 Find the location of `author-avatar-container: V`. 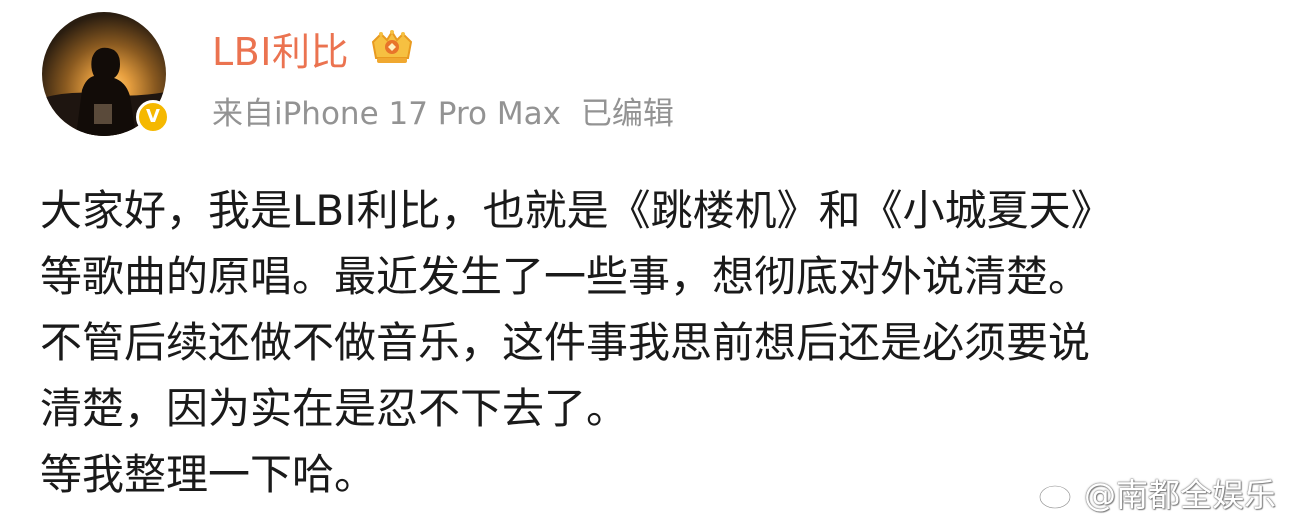

author-avatar-container: V is located at coordinates (106, 74).